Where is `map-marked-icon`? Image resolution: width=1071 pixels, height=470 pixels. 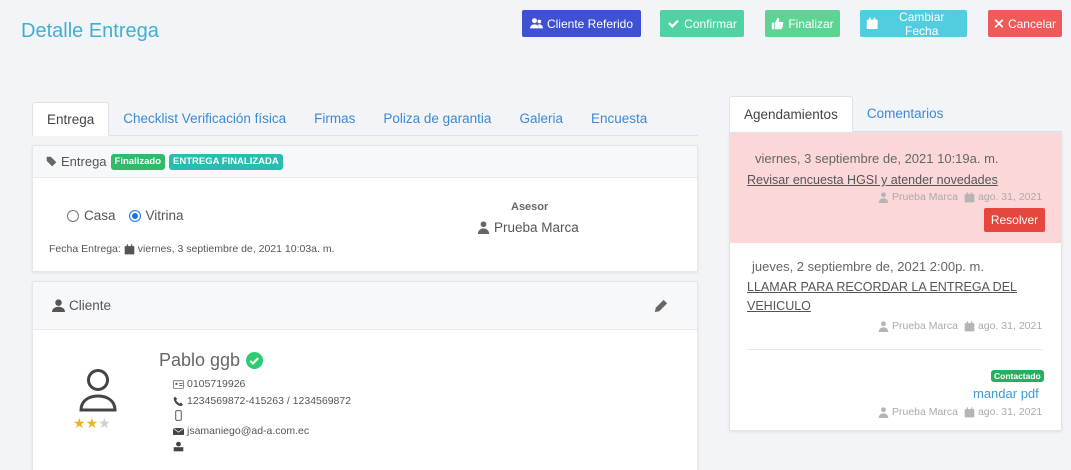
map-marked-icon is located at coordinates (178, 446).